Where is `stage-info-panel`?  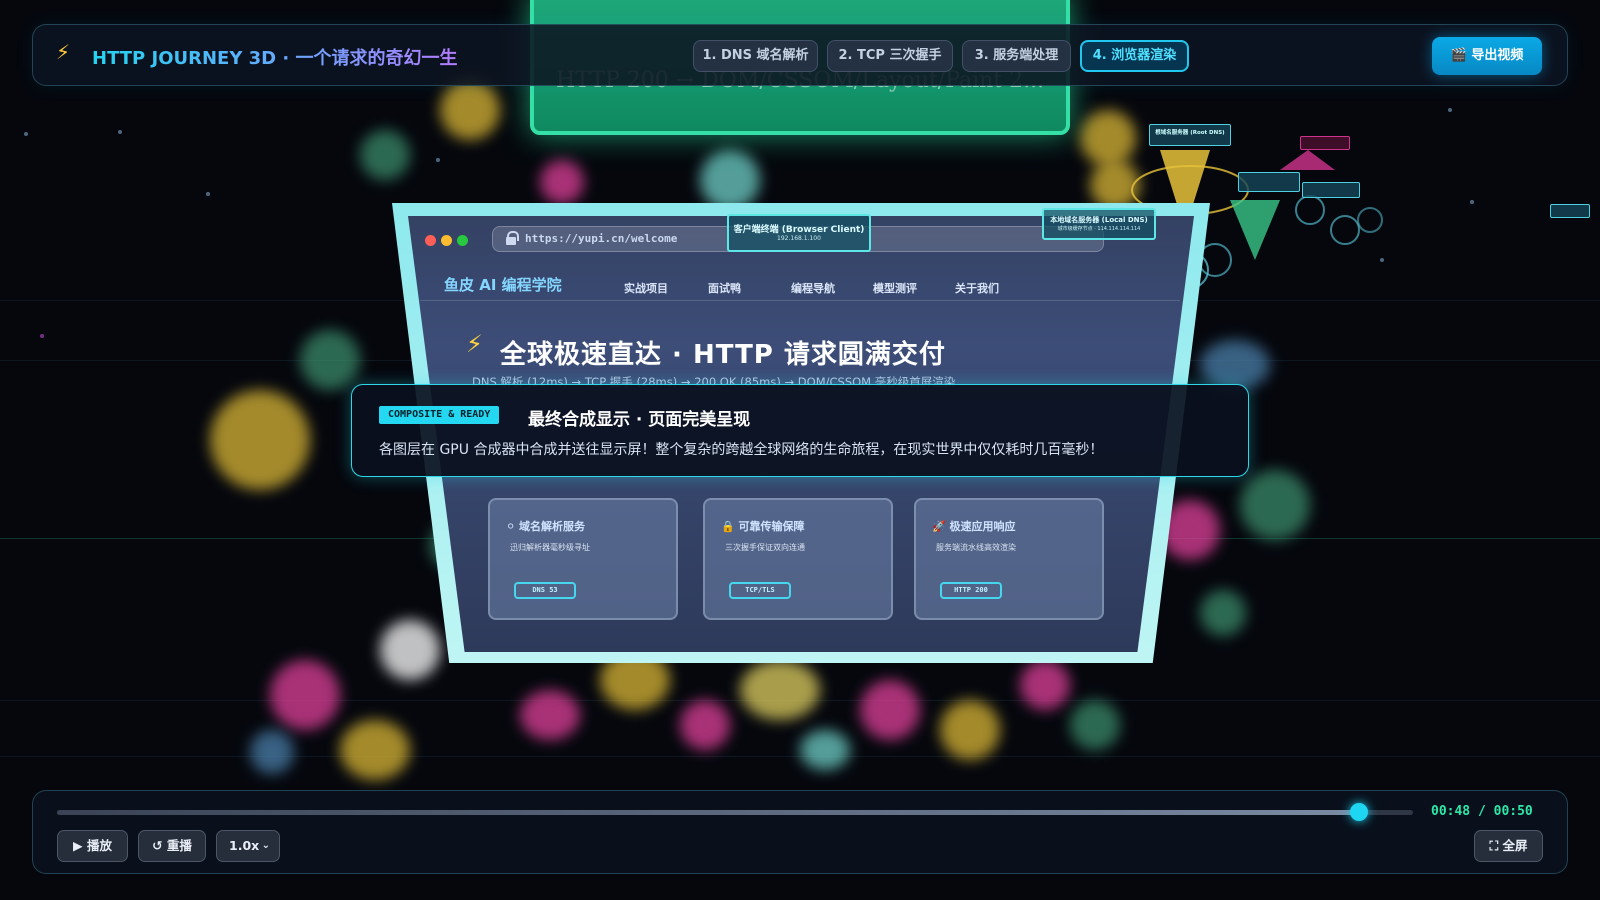
stage-info-panel is located at coordinates (800, 430).